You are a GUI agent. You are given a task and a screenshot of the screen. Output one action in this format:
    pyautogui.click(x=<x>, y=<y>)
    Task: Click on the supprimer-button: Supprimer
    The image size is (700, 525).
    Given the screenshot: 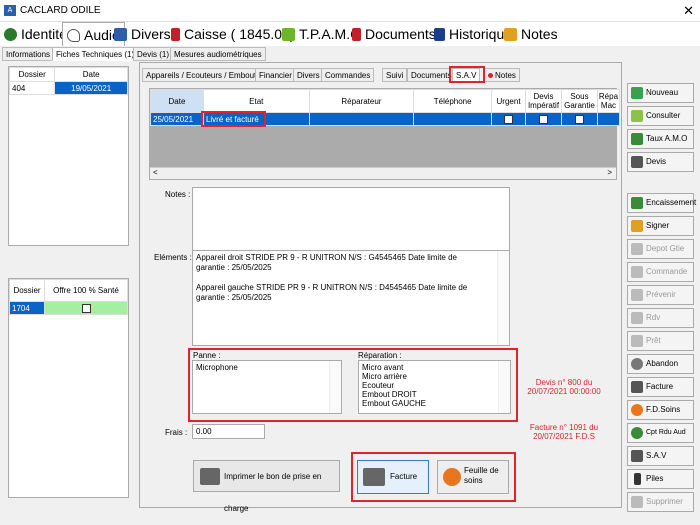 What is the action you would take?
    pyautogui.click(x=660, y=502)
    